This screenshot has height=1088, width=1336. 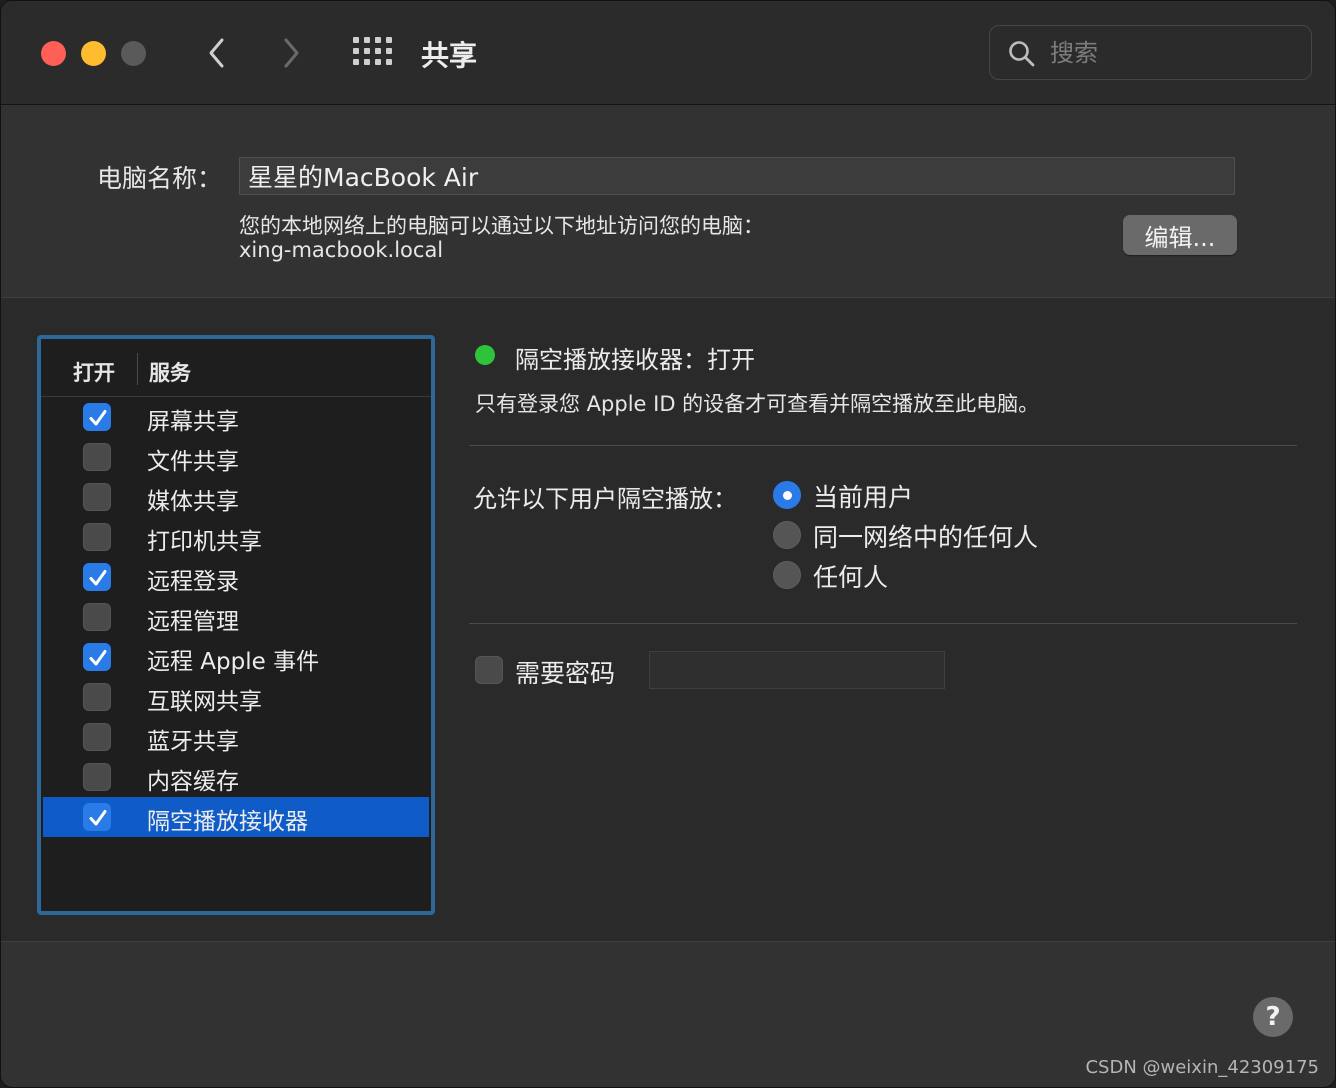 I want to click on service-description: 只有登录您 Apple ID 的设备才可查看并隔空播放至此电脑。, so click(x=757, y=404).